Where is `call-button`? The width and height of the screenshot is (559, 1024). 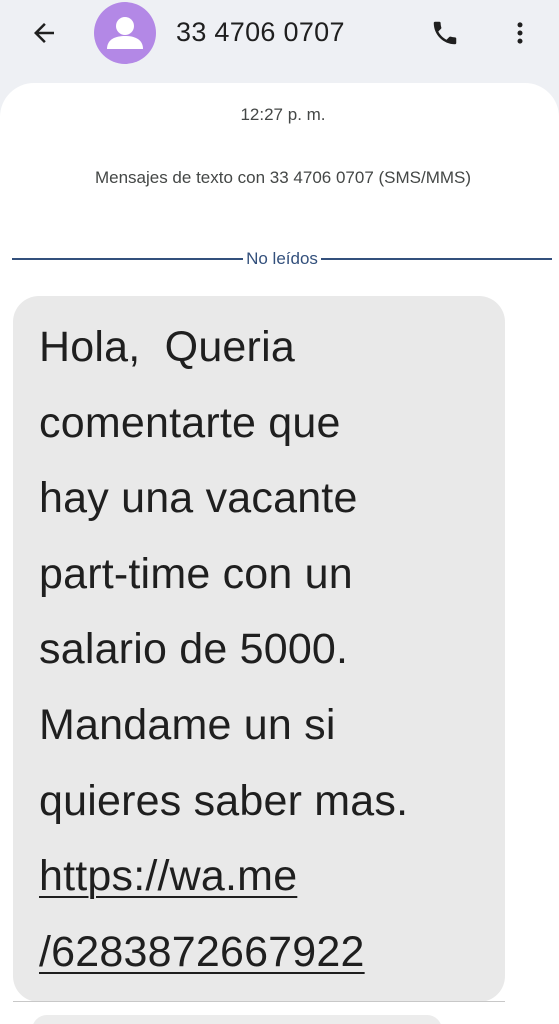 call-button is located at coordinates (445, 33).